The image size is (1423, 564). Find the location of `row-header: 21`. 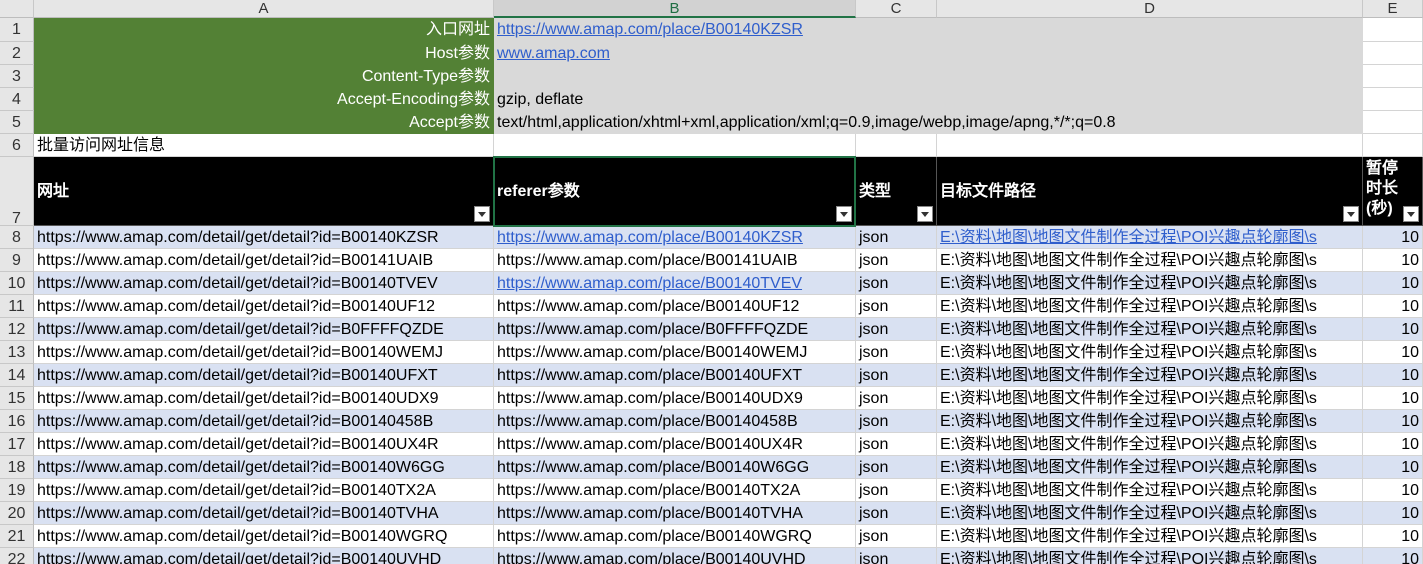

row-header: 21 is located at coordinates (17, 536).